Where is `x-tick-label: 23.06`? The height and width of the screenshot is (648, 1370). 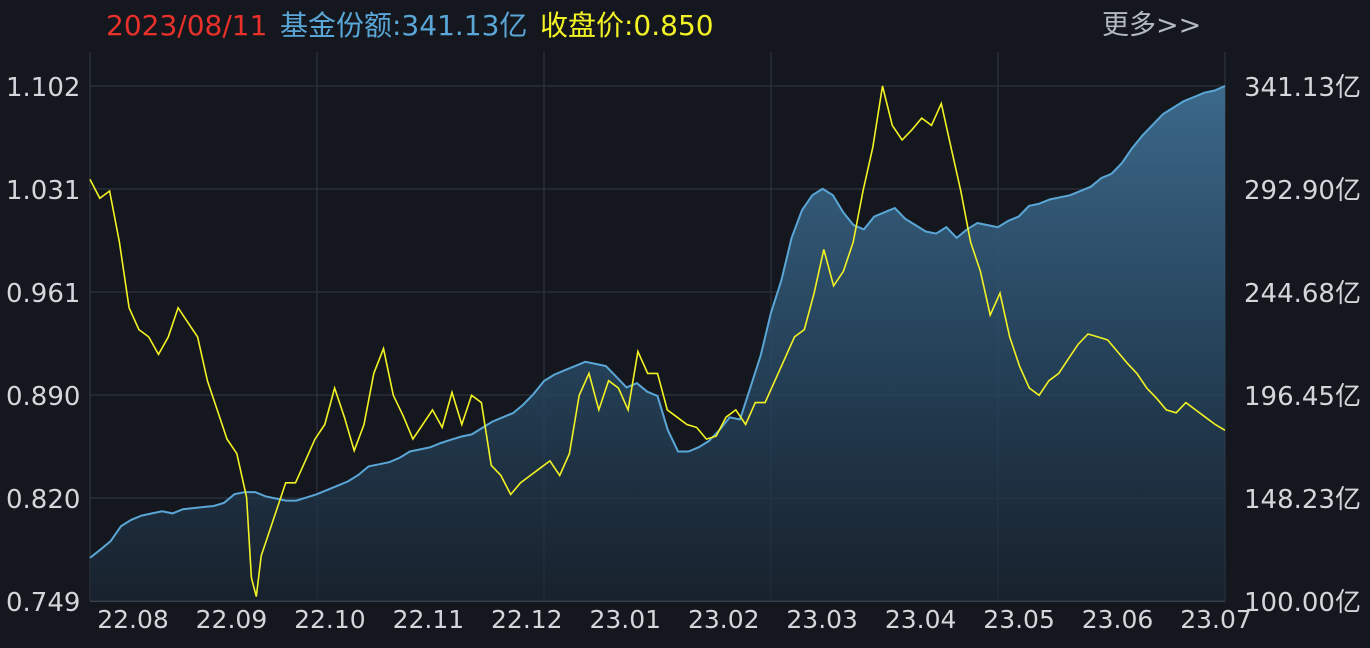
x-tick-label: 23.06 is located at coordinates (1118, 619).